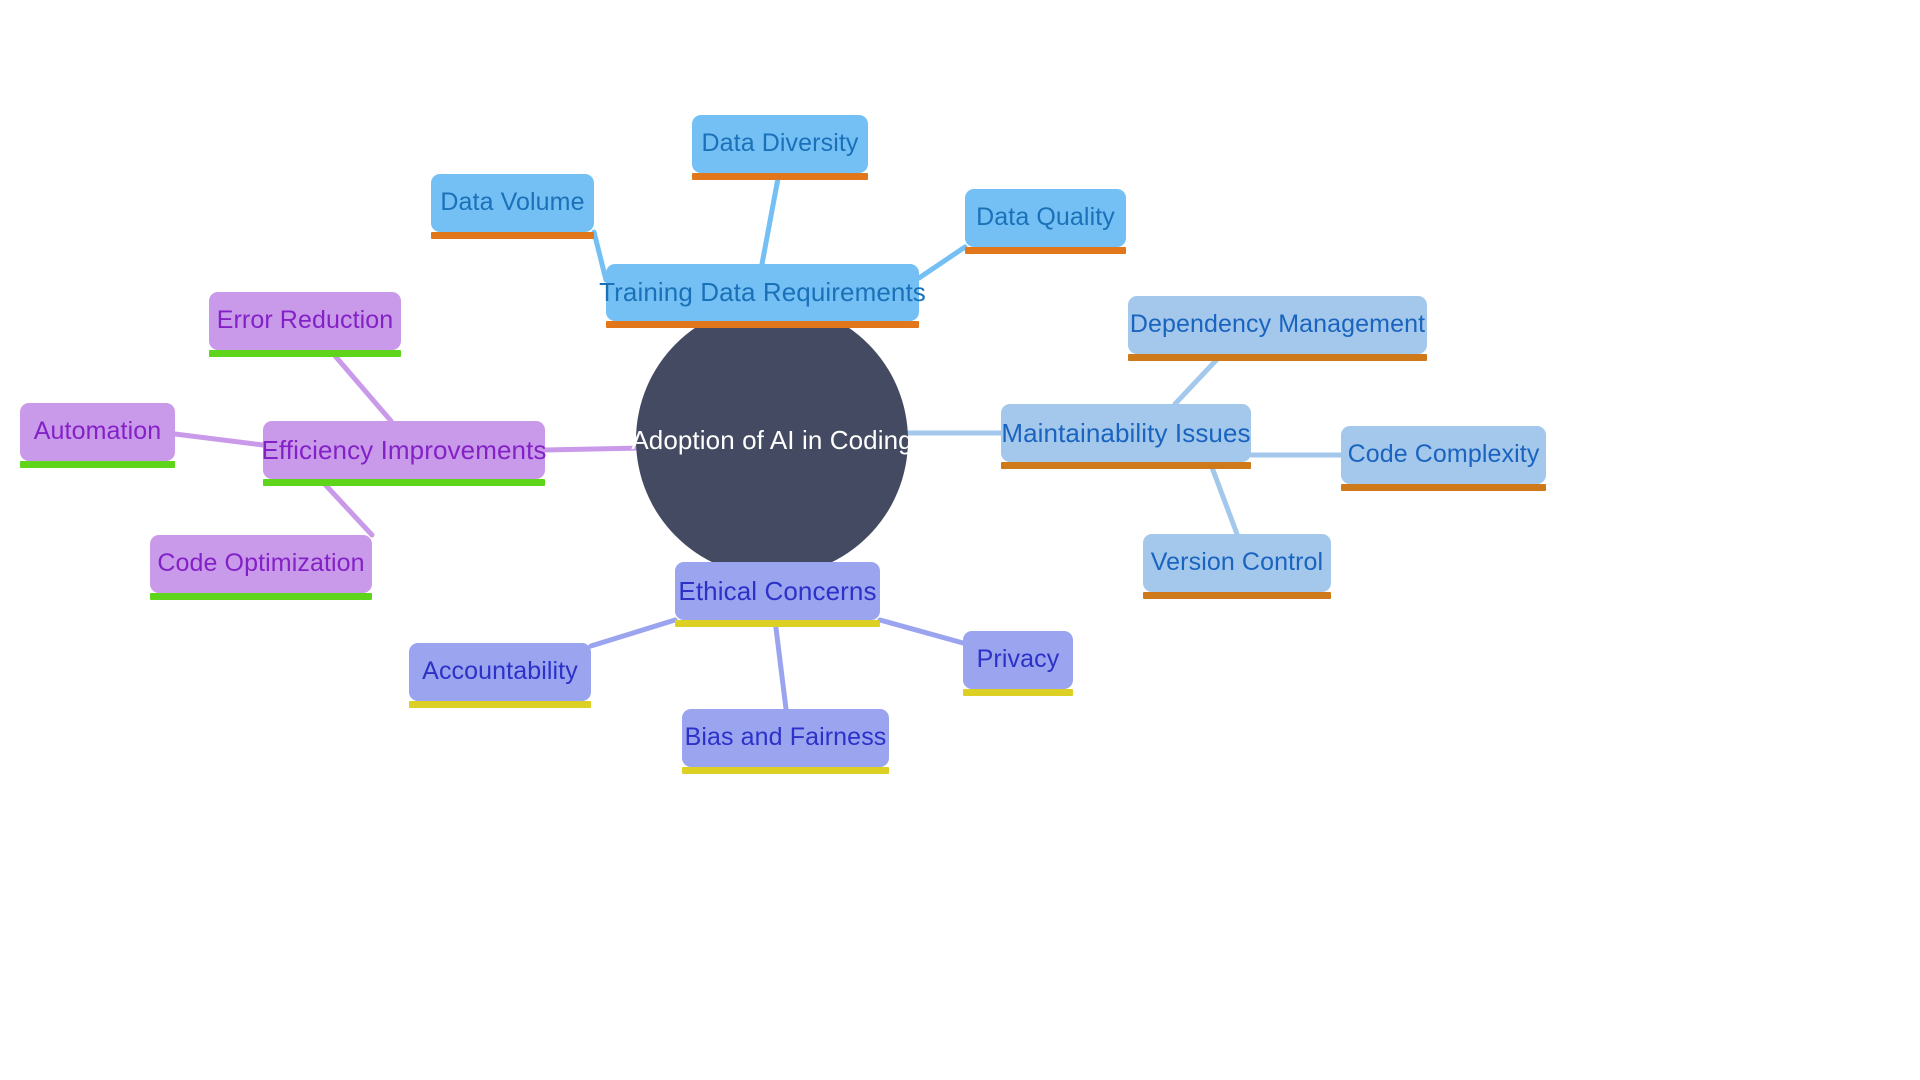 This screenshot has height=1080, width=1920. Describe the element at coordinates (305, 353) in the screenshot. I see `leaf-node-error-reduction-underline` at that location.